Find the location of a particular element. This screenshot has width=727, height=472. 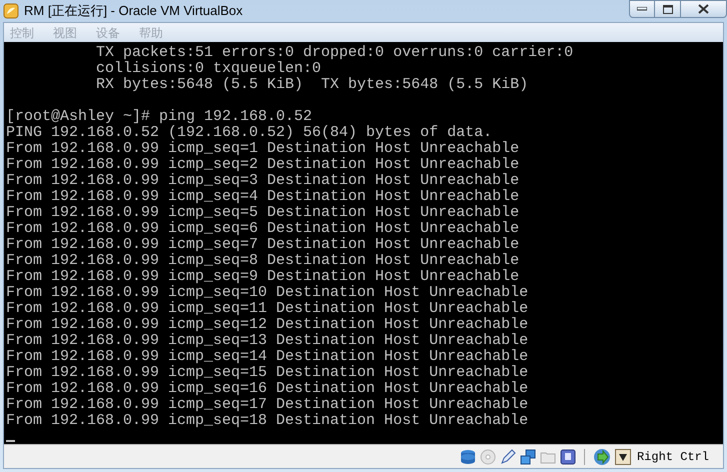

text-cursor is located at coordinates (10, 441).